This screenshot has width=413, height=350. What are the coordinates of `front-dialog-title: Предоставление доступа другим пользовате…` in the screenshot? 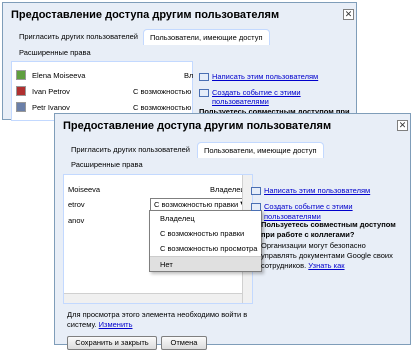 It's located at (197, 126).